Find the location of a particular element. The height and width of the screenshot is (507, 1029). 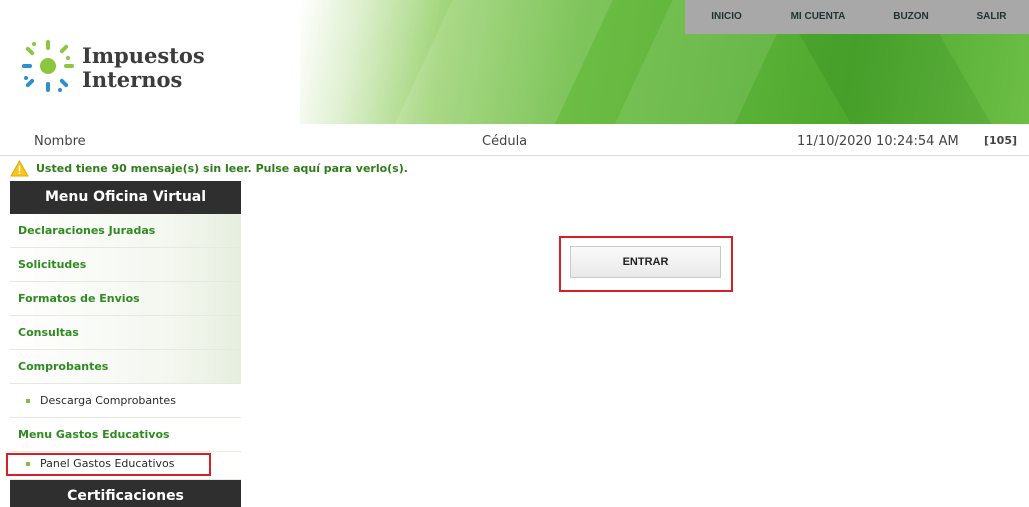

bullet-icon is located at coordinates (28, 401).